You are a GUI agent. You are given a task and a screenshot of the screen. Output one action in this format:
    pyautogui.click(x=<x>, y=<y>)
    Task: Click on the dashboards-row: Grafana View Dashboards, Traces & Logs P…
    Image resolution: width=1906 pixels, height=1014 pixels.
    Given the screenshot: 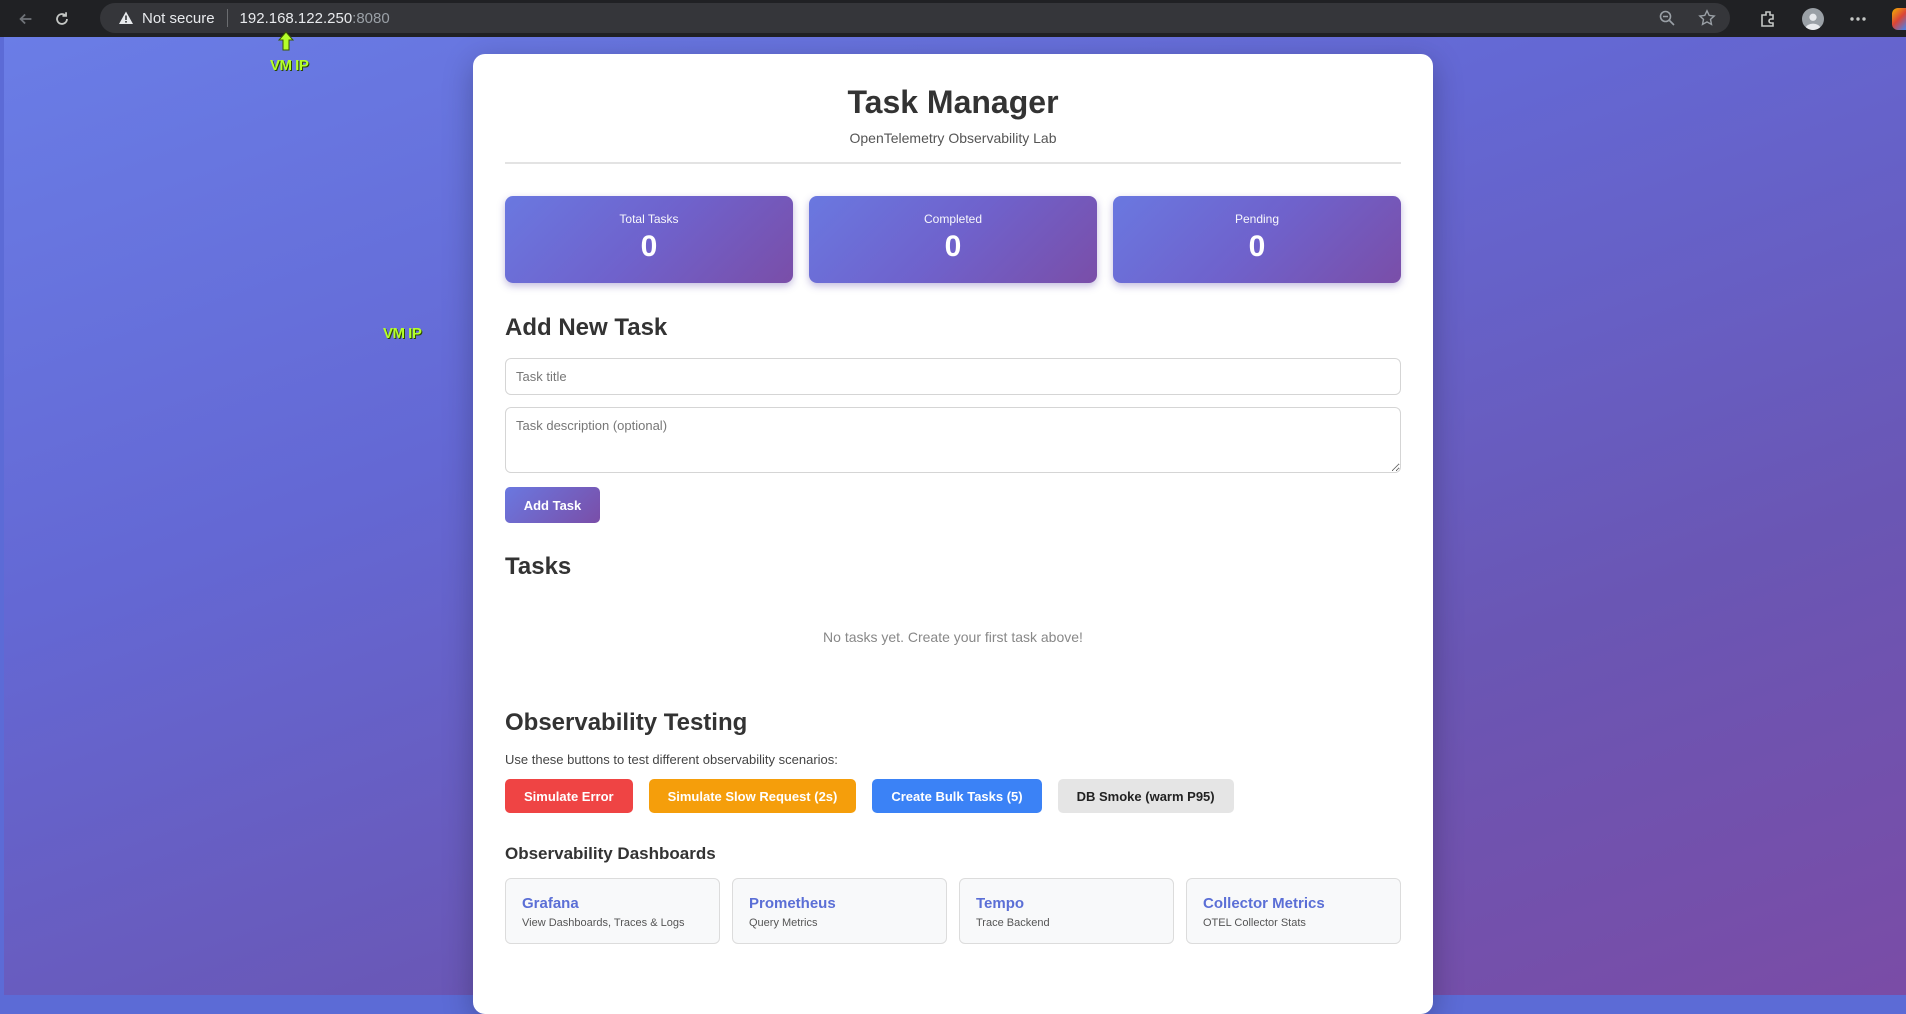 What is the action you would take?
    pyautogui.click(x=953, y=911)
    